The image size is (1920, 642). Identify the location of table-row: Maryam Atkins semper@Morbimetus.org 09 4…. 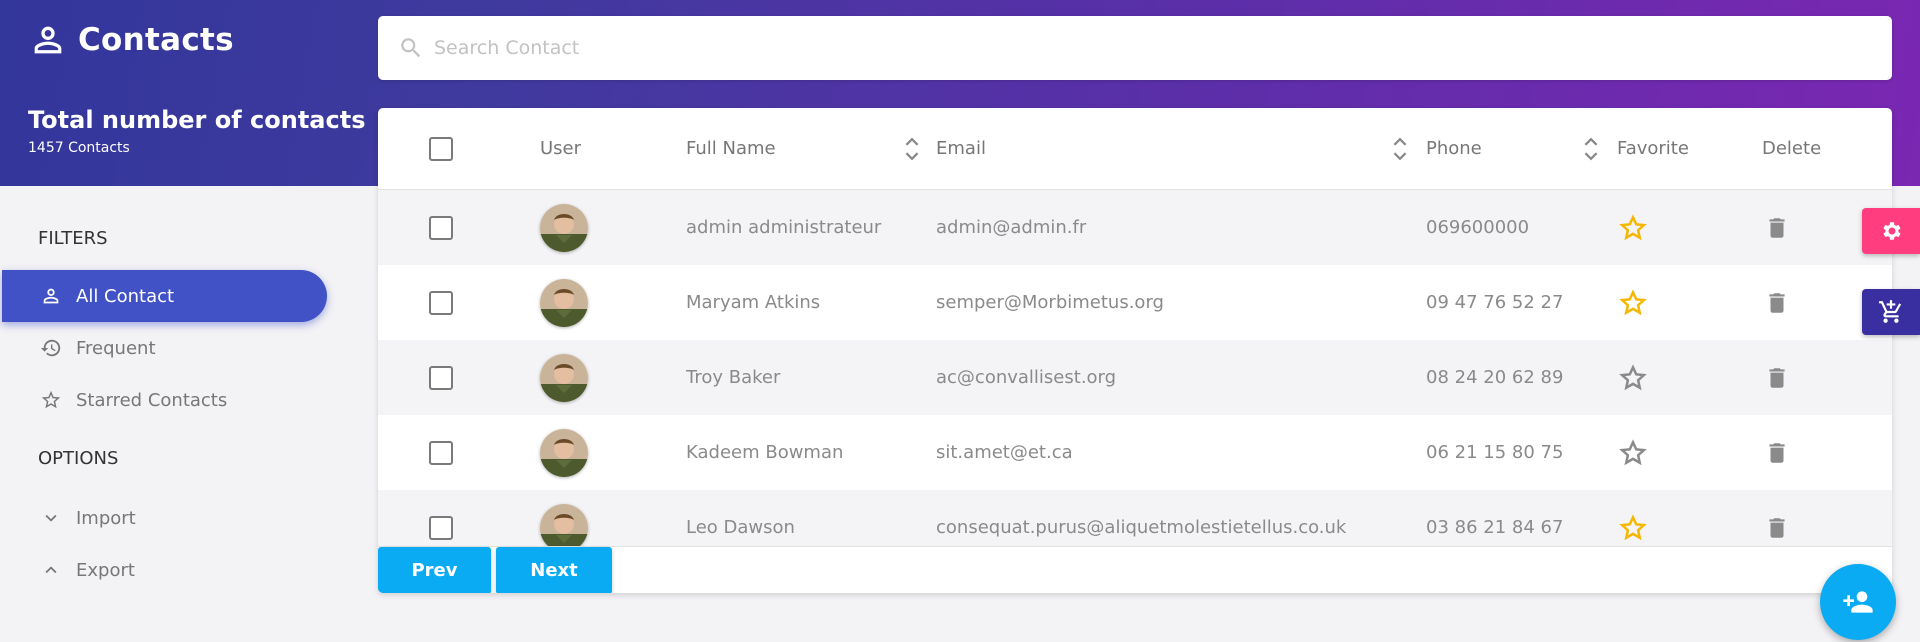
(1135, 302).